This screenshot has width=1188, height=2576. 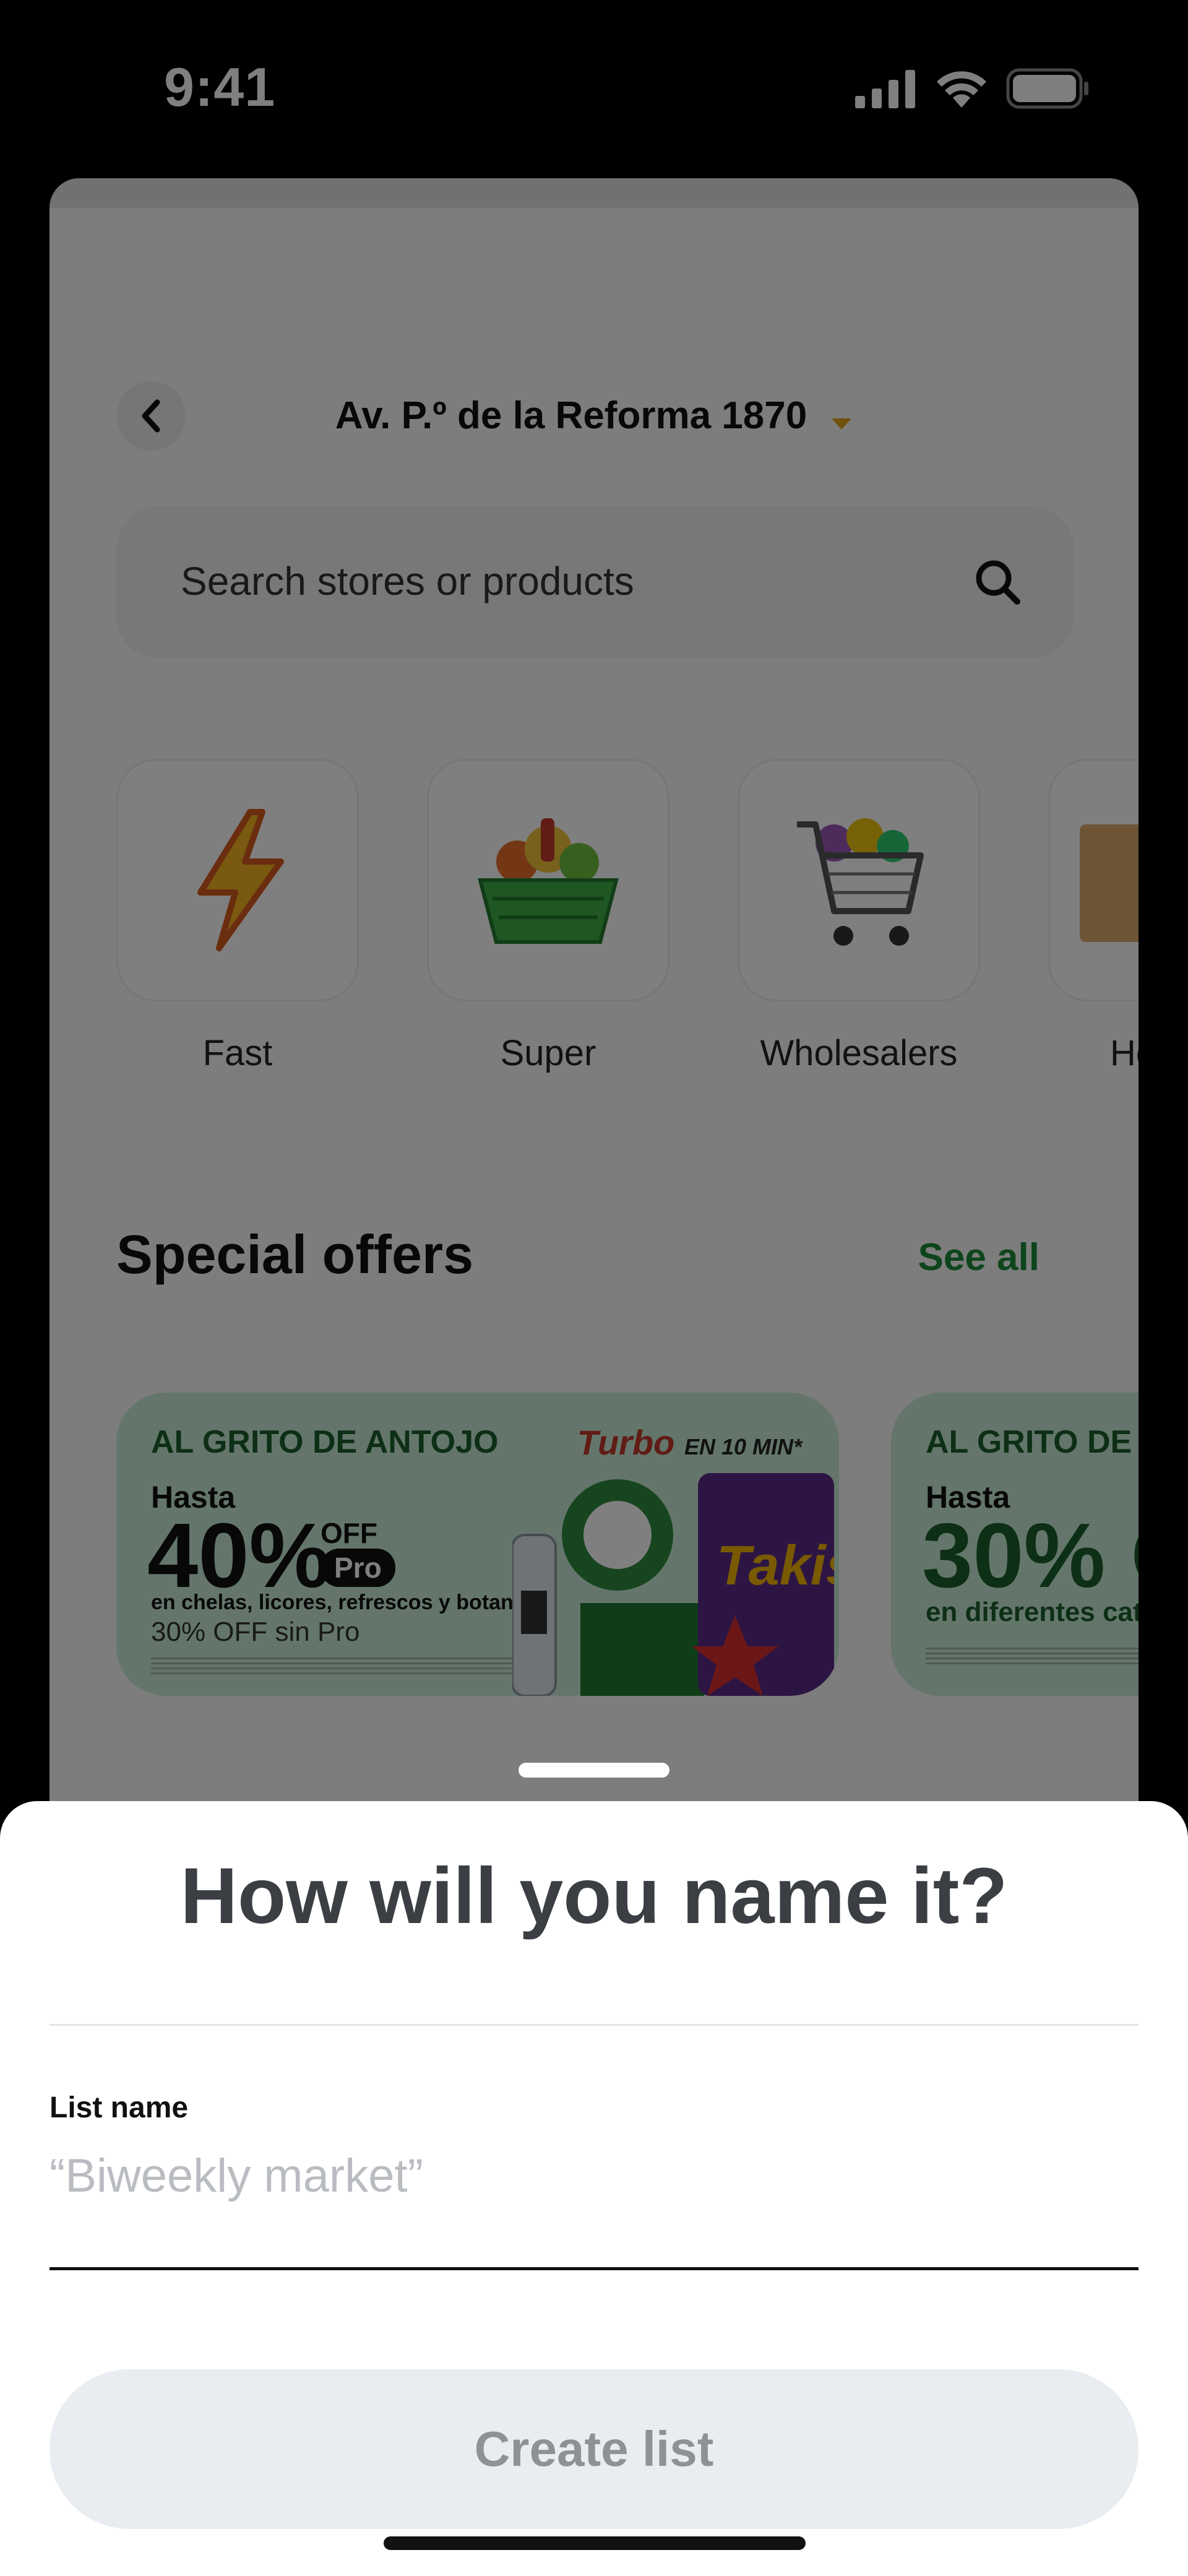 What do you see at coordinates (594, 1770) in the screenshot?
I see `sheet-grabber` at bounding box center [594, 1770].